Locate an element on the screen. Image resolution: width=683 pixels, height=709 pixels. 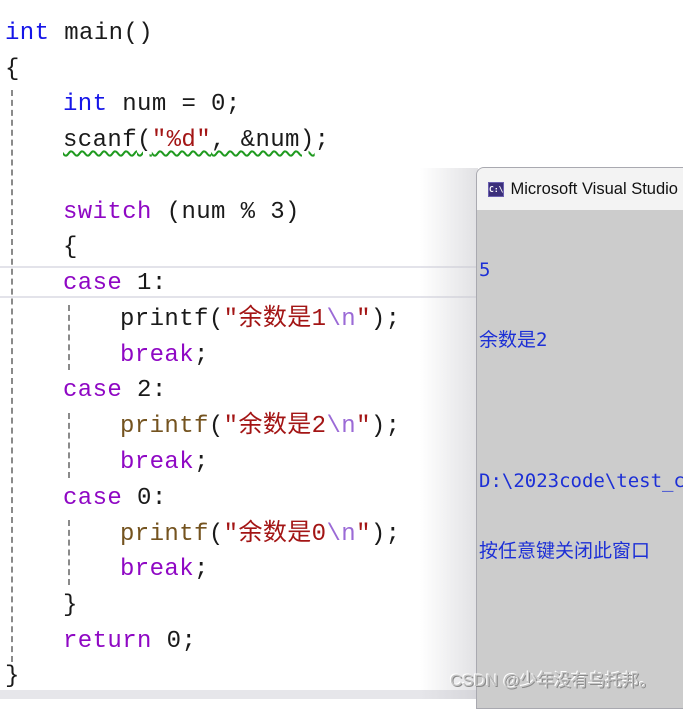
code-line-12: printf("余数是2\n"); is located at coordinates (260, 427).